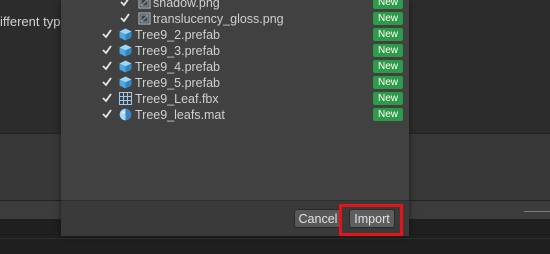 The height and width of the screenshot is (254, 550). Describe the element at coordinates (178, 83) in the screenshot. I see `item-label: Tree9_5.prefab` at that location.